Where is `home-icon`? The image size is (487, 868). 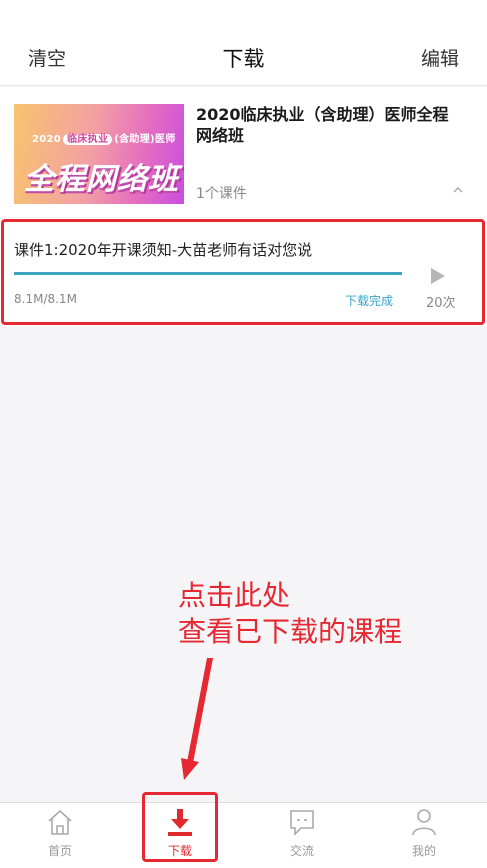
home-icon is located at coordinates (60, 822).